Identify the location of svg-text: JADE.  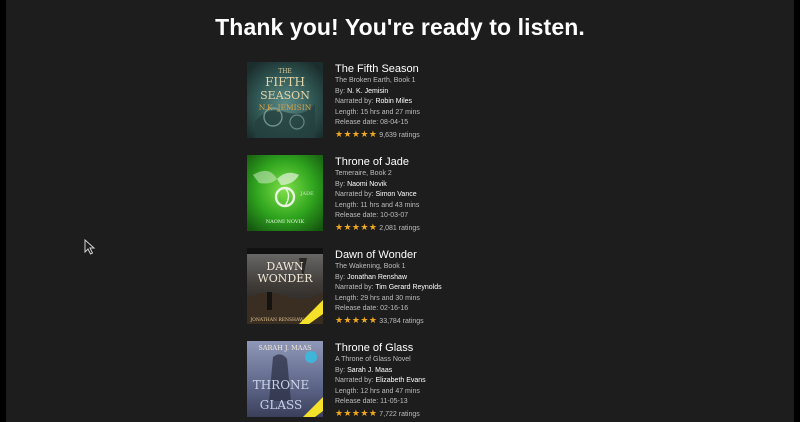
(306, 194).